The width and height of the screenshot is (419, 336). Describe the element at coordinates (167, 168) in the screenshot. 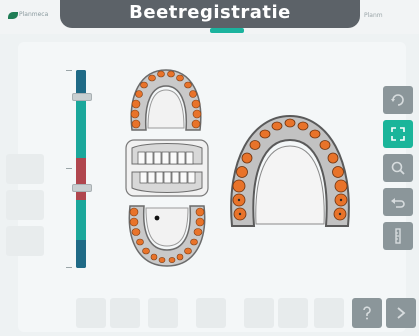

I see `frontal-bite-scan` at that location.